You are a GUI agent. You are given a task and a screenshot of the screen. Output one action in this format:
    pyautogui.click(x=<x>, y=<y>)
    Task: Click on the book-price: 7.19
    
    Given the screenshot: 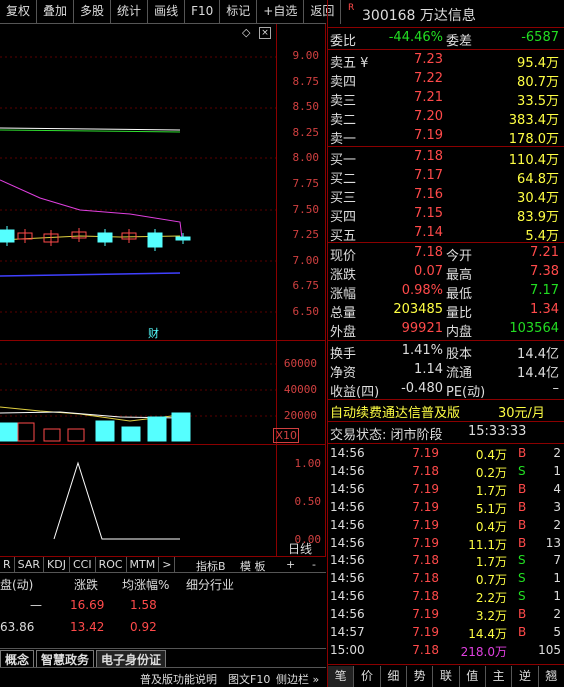 What is the action you would take?
    pyautogui.click(x=428, y=135)
    